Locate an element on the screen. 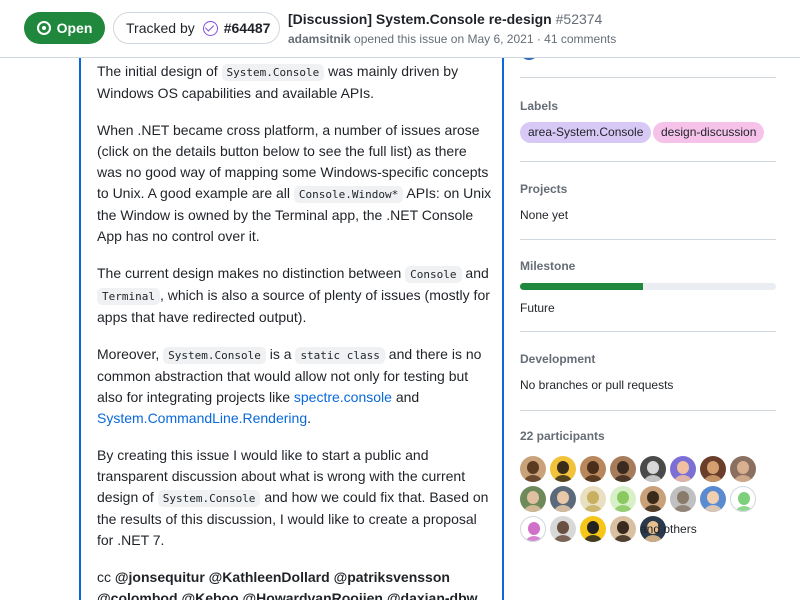  inline-code: Console.Window* is located at coordinates (348, 194).